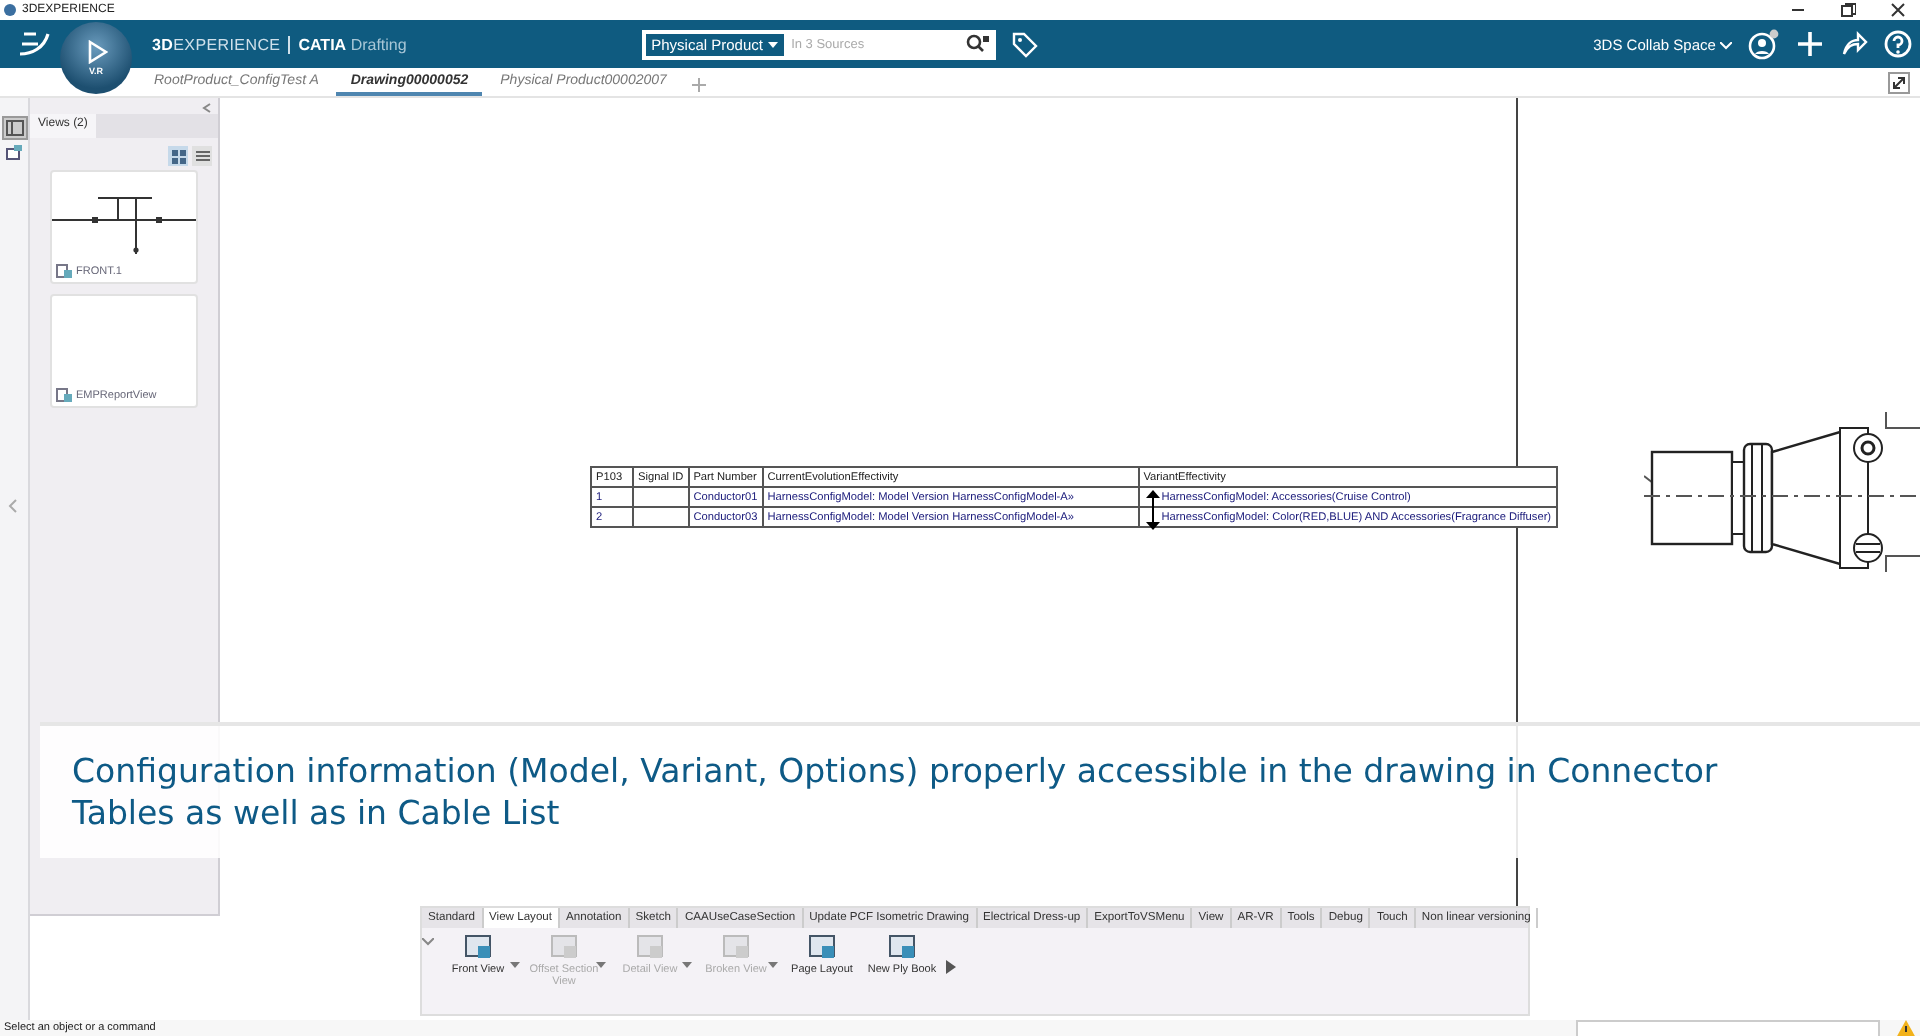  I want to click on user-icon, so click(1764, 44).